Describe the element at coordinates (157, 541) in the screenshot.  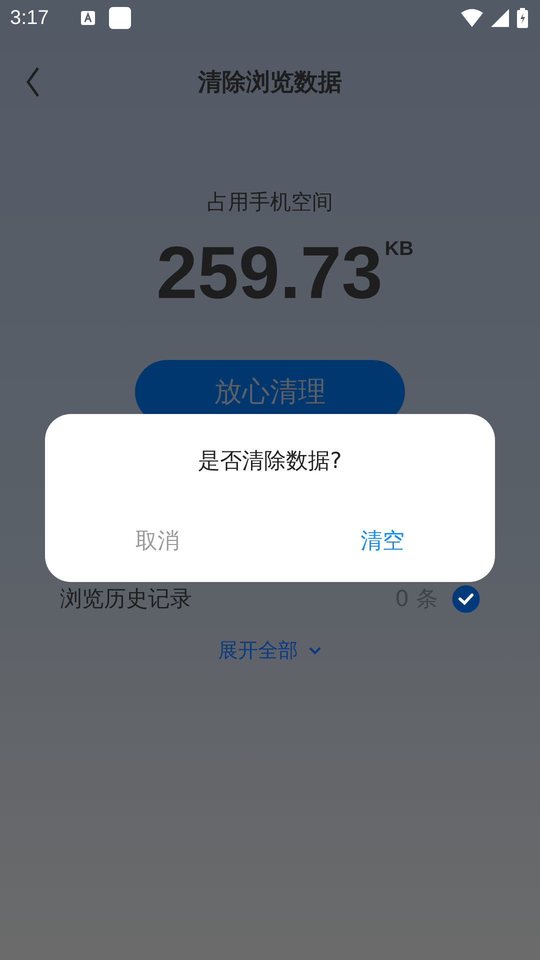
I see `cancel-button: 取消` at that location.